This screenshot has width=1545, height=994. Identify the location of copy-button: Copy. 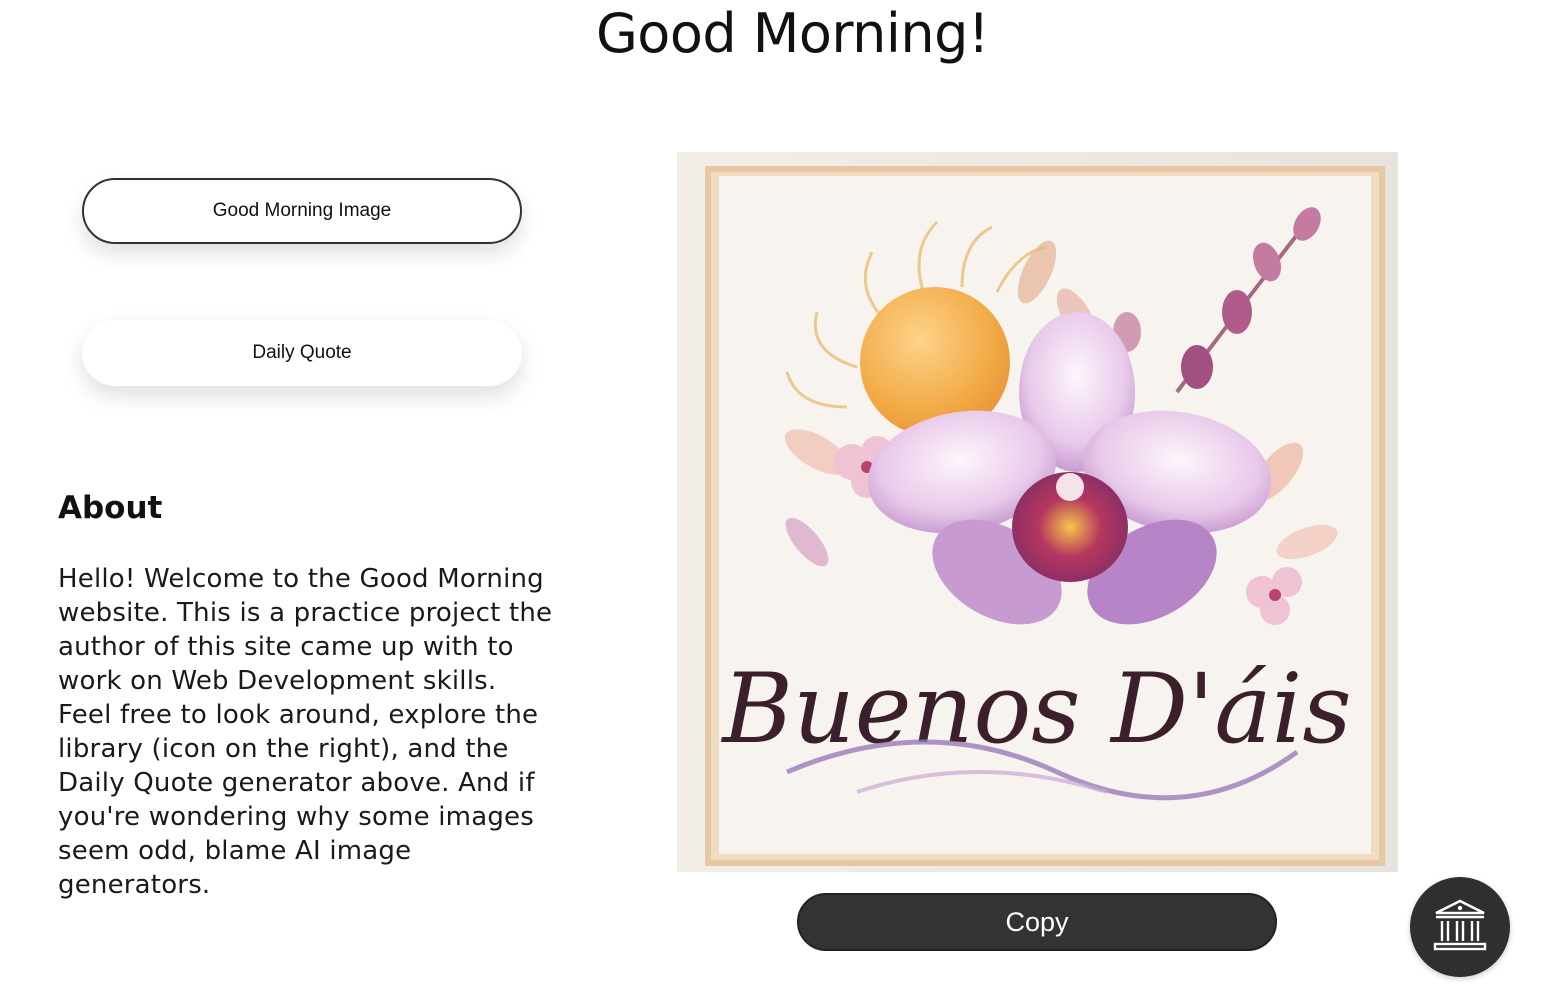
(1037, 922).